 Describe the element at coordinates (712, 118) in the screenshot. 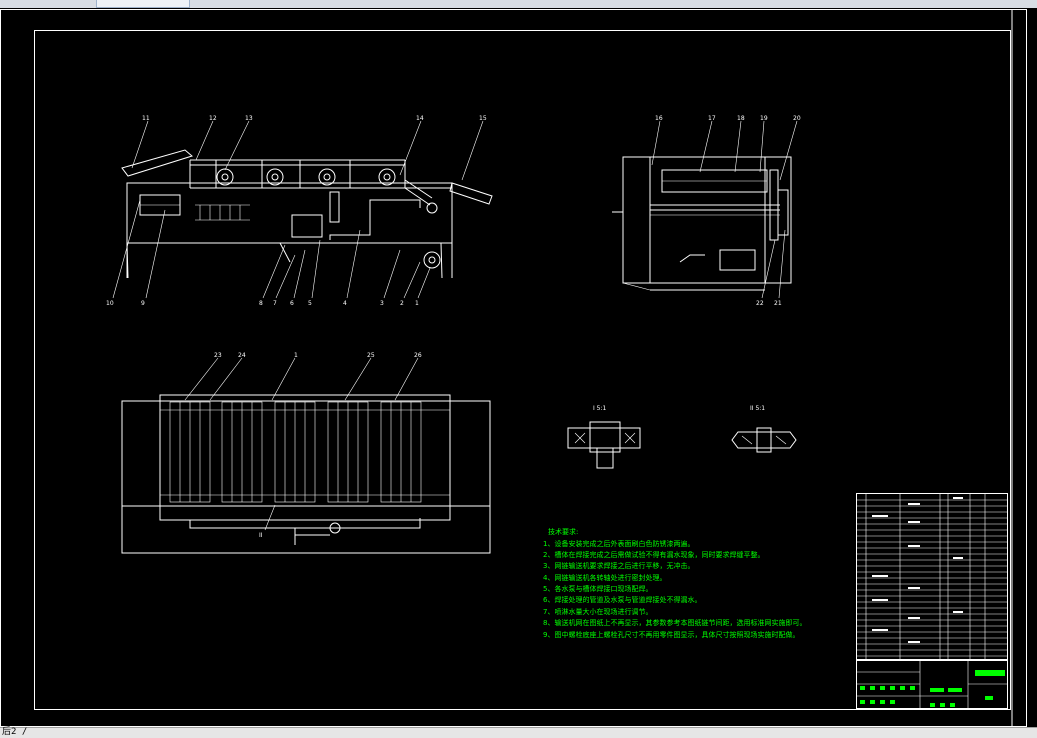

I see `balloon-17: 17` at that location.